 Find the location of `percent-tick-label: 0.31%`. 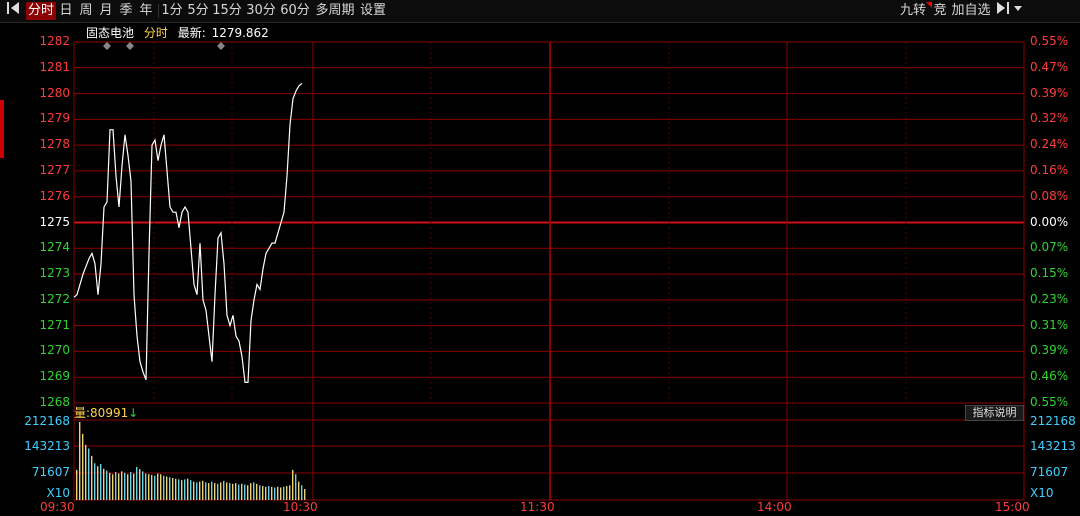

percent-tick-label: 0.31% is located at coordinates (1049, 324).